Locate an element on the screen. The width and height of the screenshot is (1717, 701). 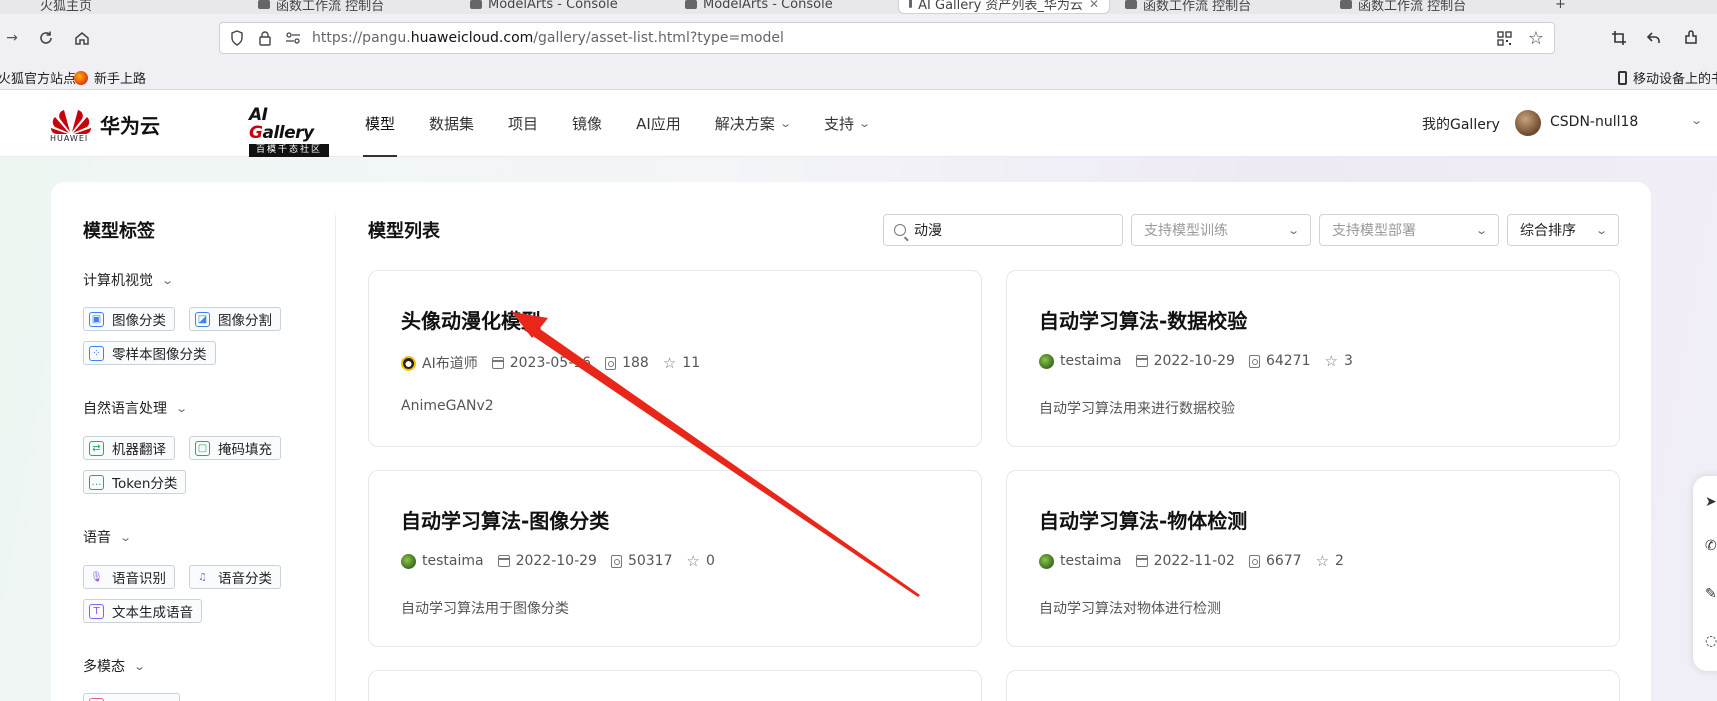
username: CSDN-null18 is located at coordinates (1594, 122).